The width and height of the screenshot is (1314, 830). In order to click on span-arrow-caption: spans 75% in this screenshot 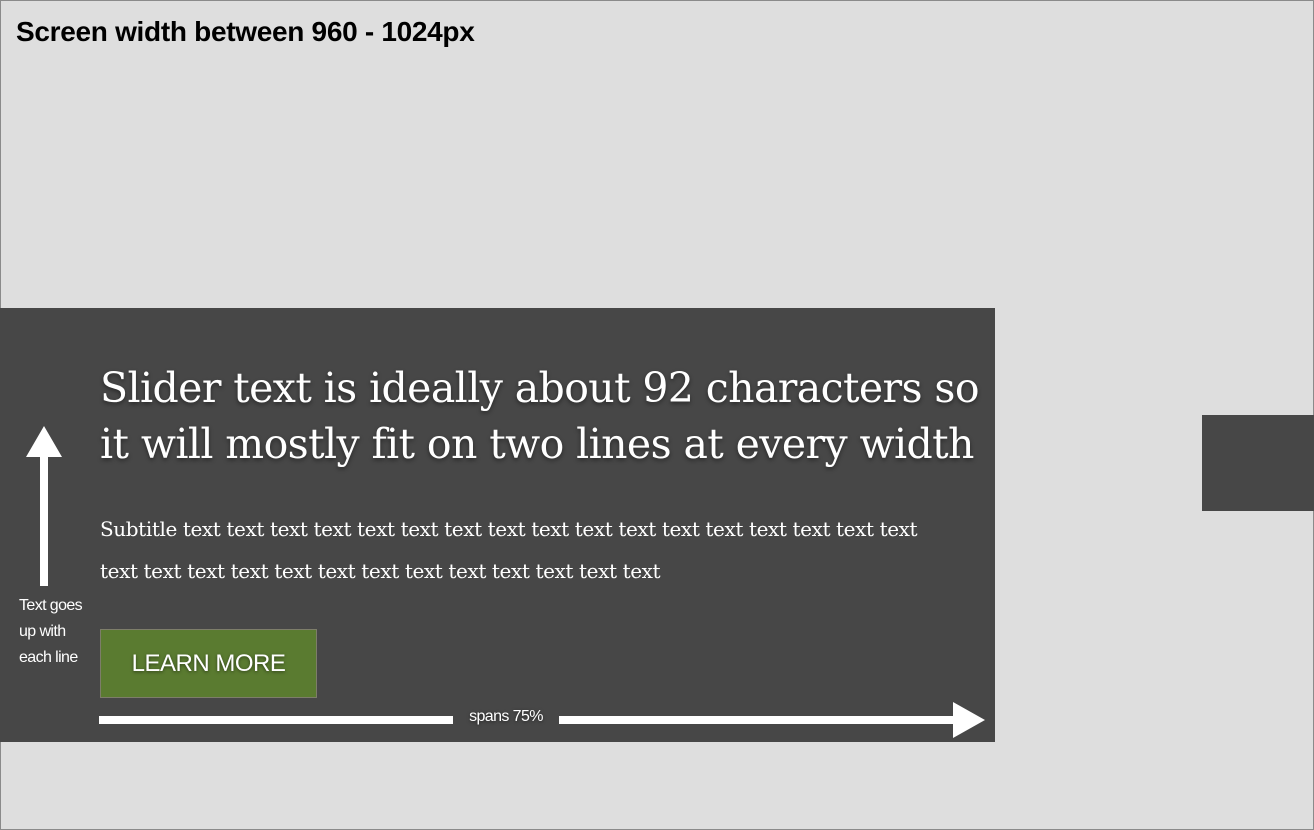, I will do `click(506, 716)`.